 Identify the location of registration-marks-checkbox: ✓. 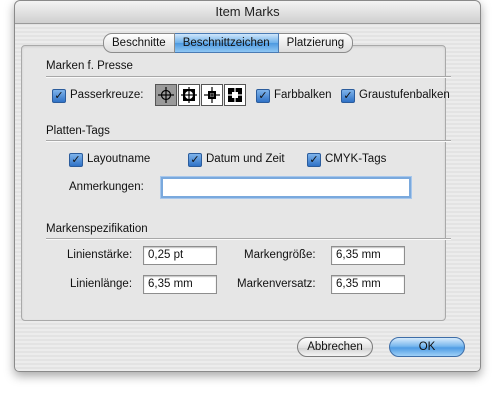
(59, 96).